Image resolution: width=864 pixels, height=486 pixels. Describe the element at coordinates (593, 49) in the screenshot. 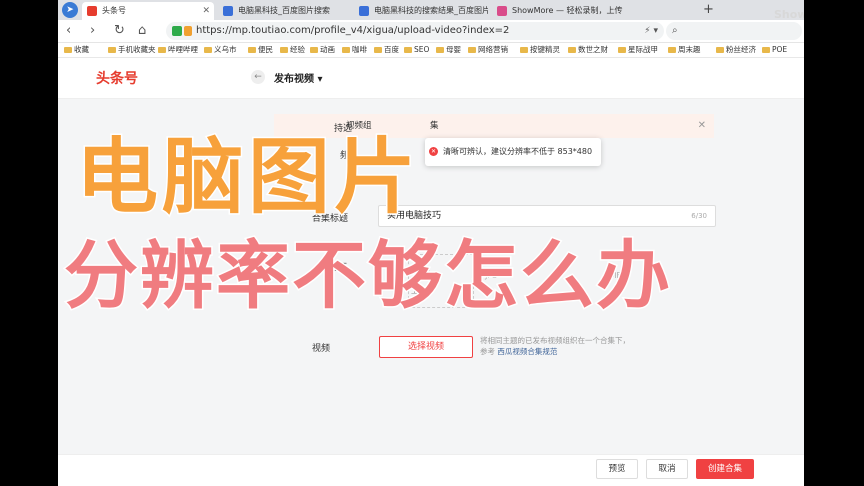

I see `bookmark-label: 数世之财` at that location.